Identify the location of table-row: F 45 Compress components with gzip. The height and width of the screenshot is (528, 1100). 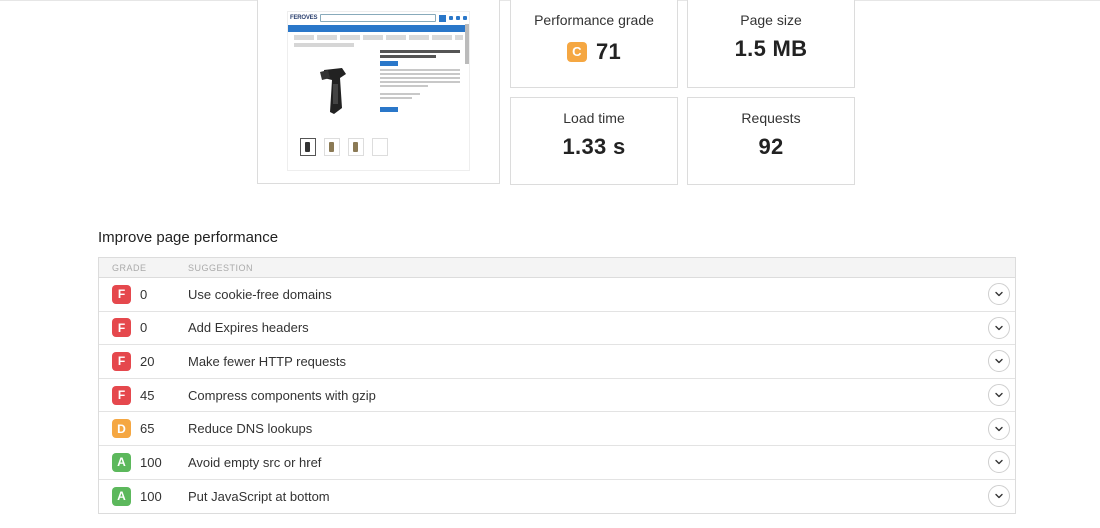
(557, 396).